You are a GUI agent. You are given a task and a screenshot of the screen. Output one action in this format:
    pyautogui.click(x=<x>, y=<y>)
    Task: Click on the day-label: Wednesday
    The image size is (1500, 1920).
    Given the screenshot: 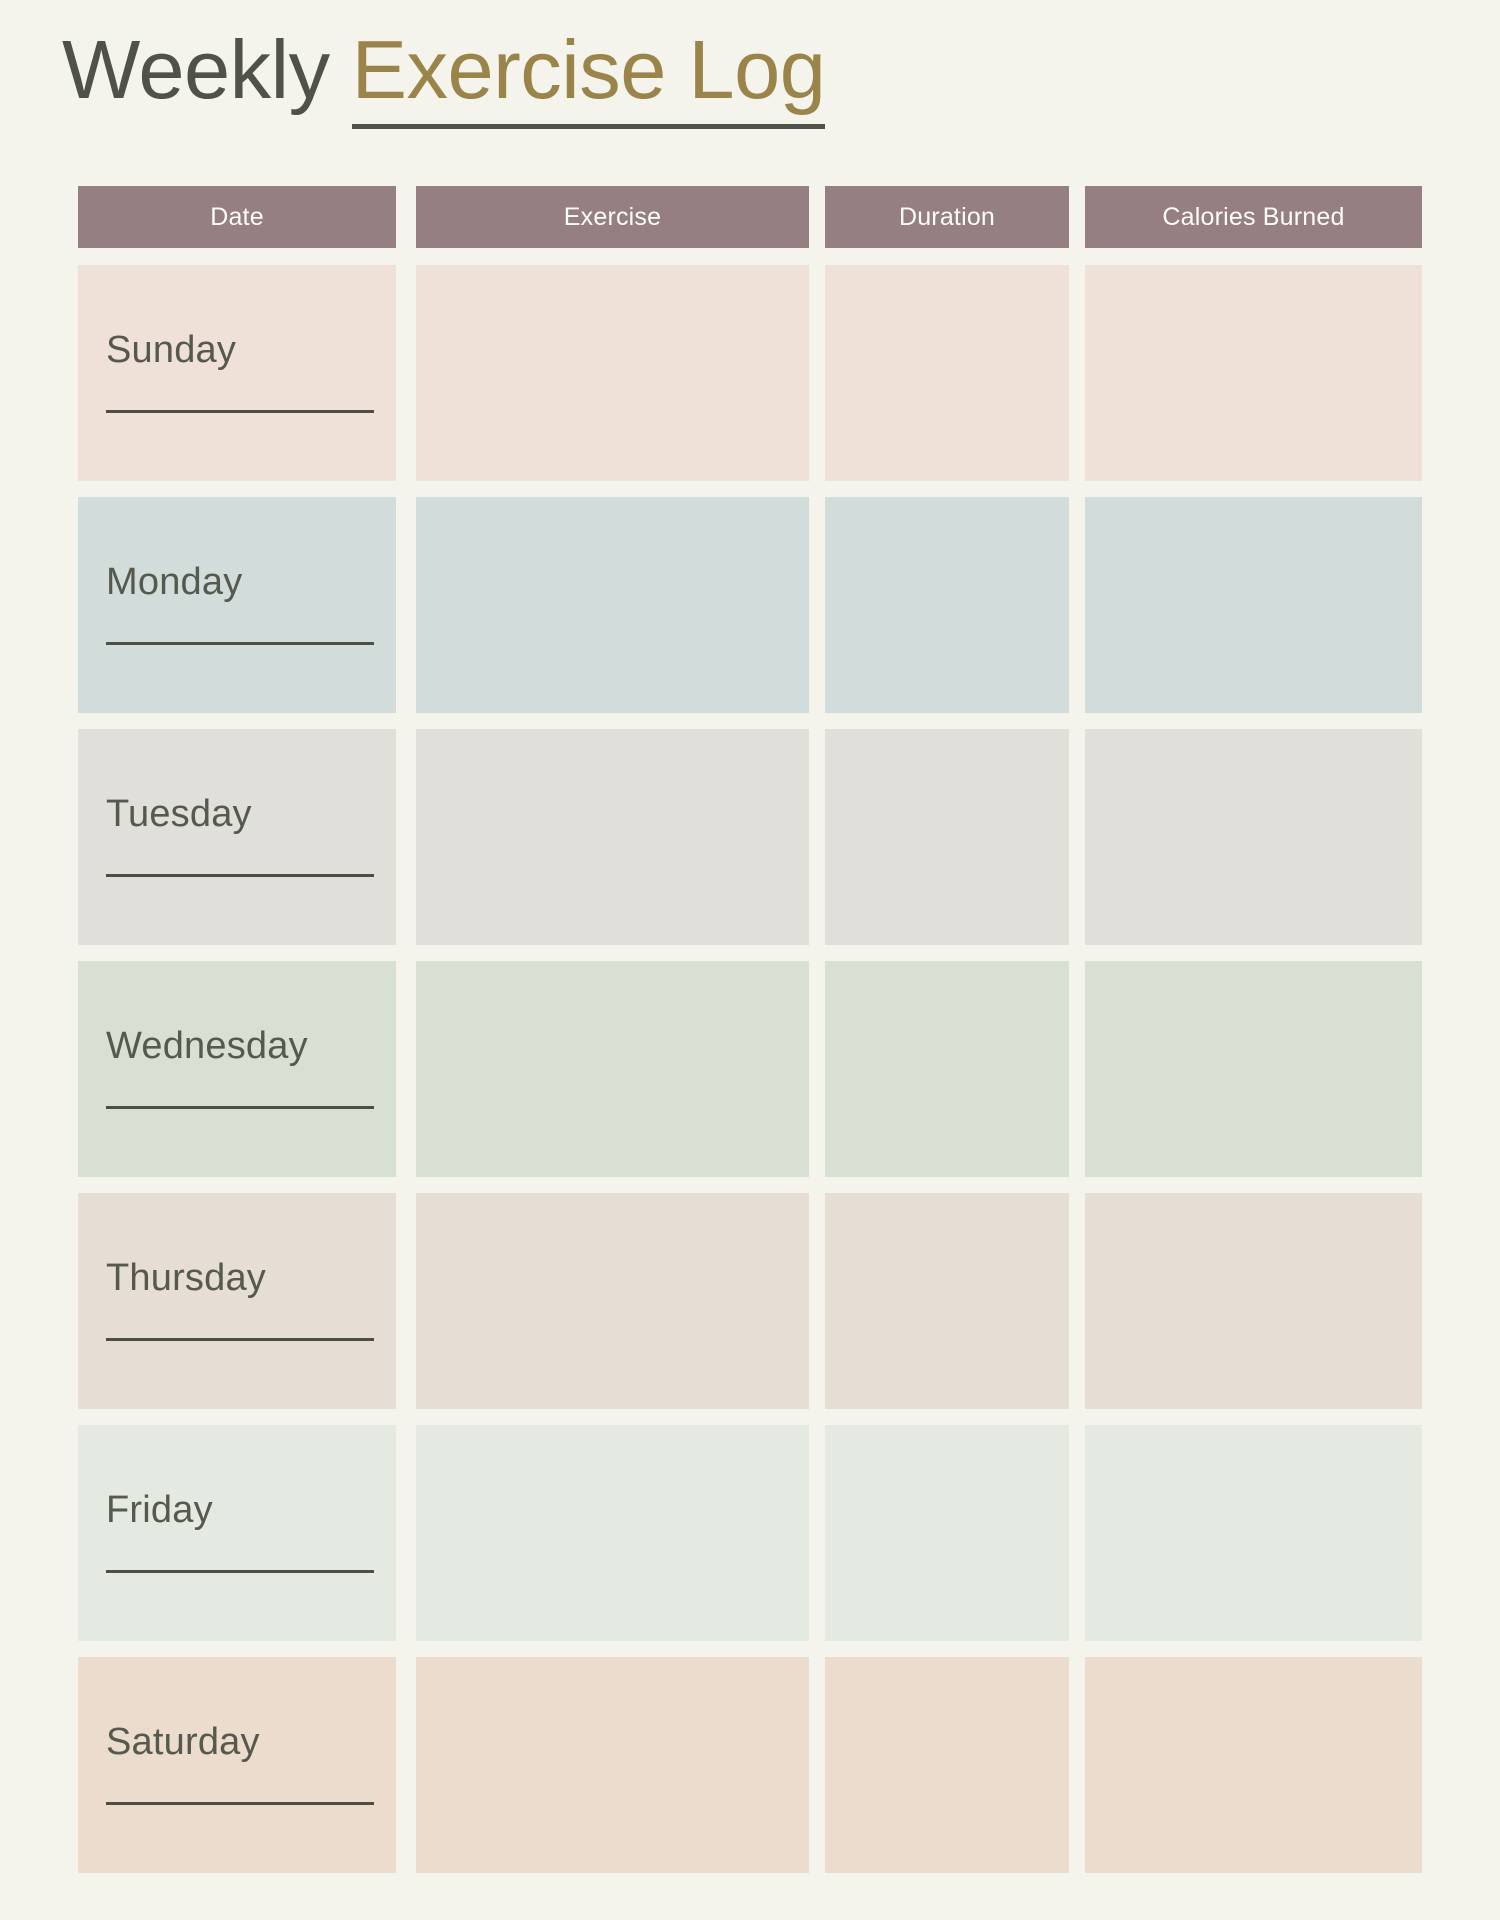 What is the action you would take?
    pyautogui.click(x=207, y=1046)
    